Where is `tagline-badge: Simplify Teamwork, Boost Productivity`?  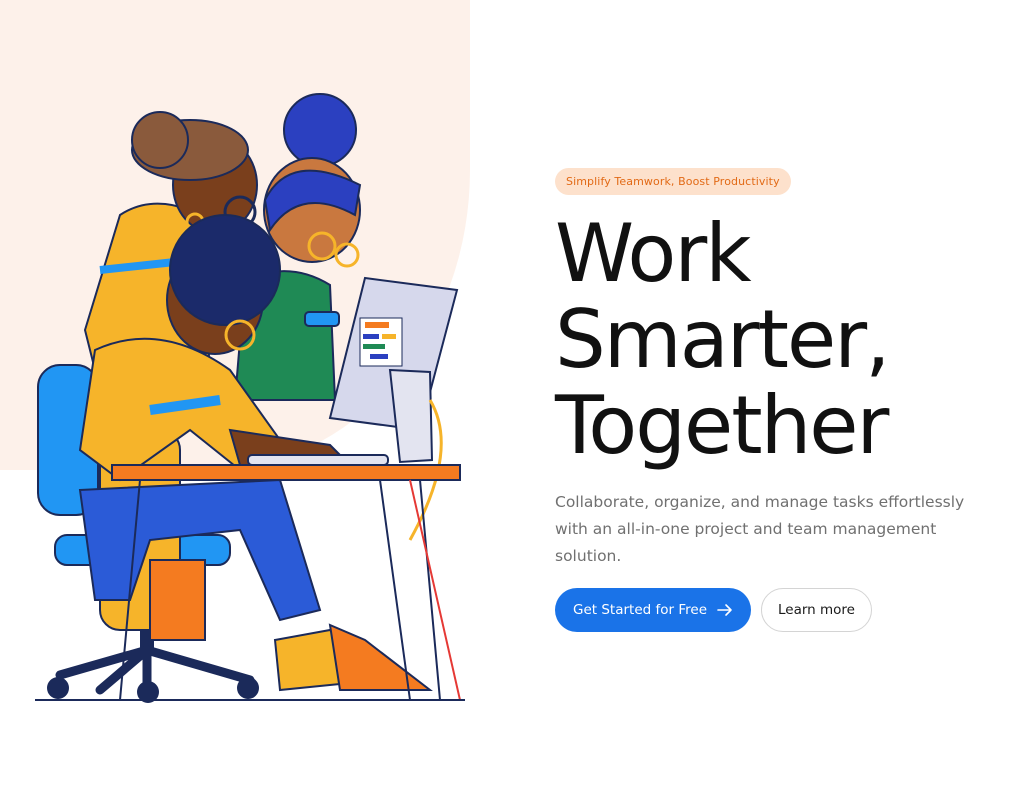
tagline-badge: Simplify Teamwork, Boost Productivity is located at coordinates (673, 181).